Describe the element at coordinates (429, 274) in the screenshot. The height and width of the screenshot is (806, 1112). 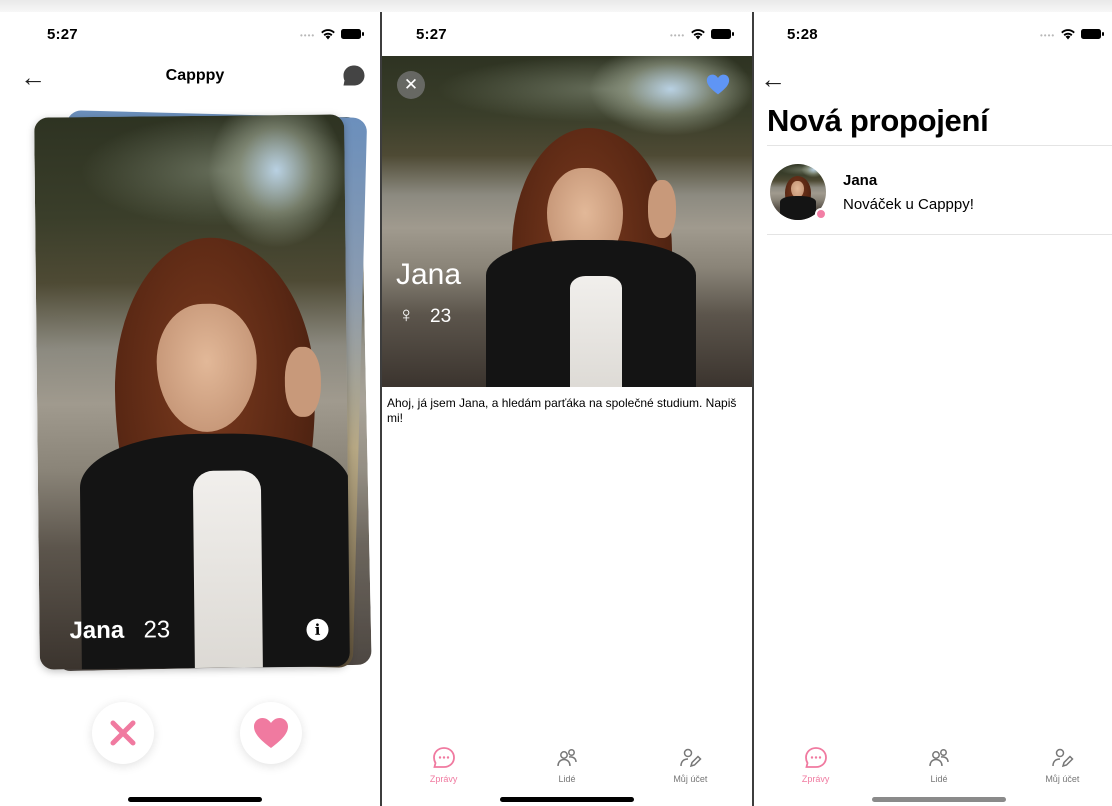
I see `profile-name: Jana` at that location.